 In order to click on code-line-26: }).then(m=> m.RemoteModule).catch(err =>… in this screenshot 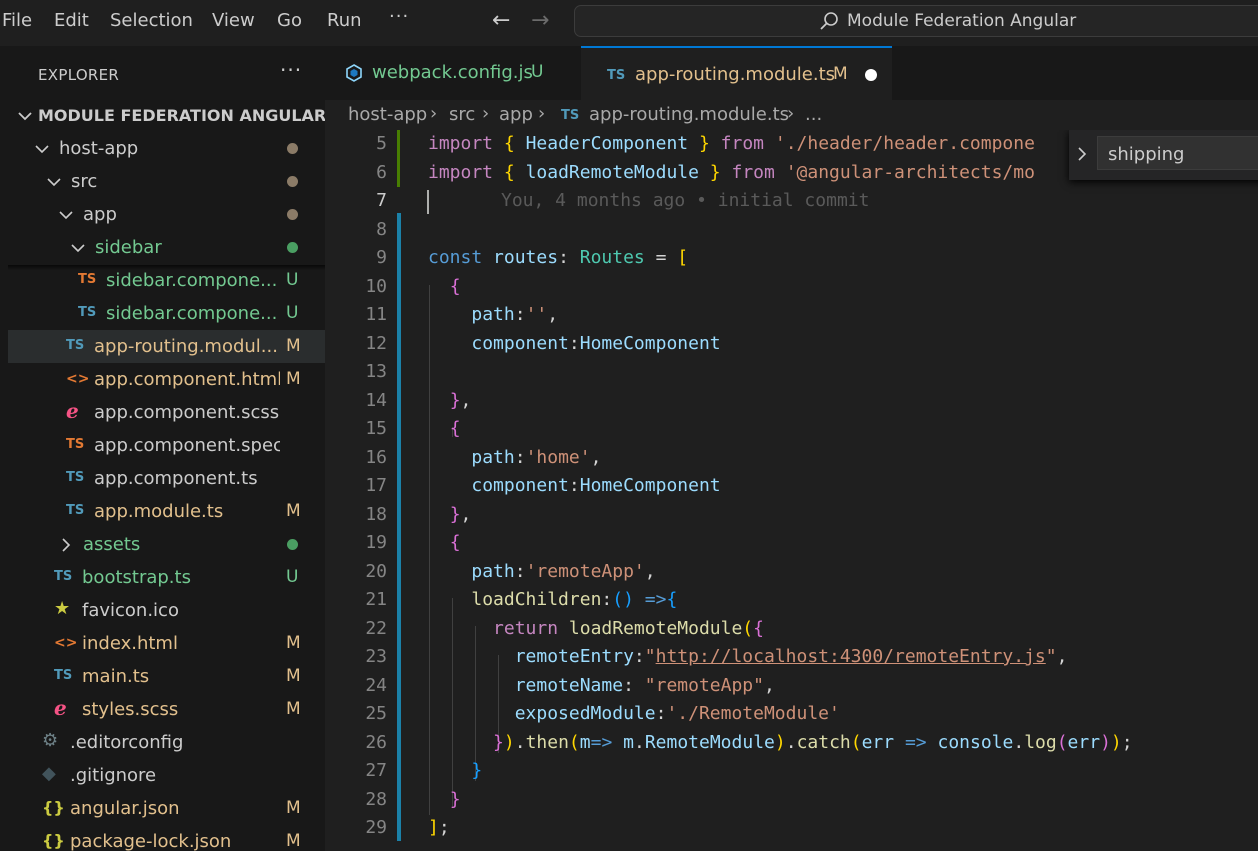, I will do `click(813, 742)`.